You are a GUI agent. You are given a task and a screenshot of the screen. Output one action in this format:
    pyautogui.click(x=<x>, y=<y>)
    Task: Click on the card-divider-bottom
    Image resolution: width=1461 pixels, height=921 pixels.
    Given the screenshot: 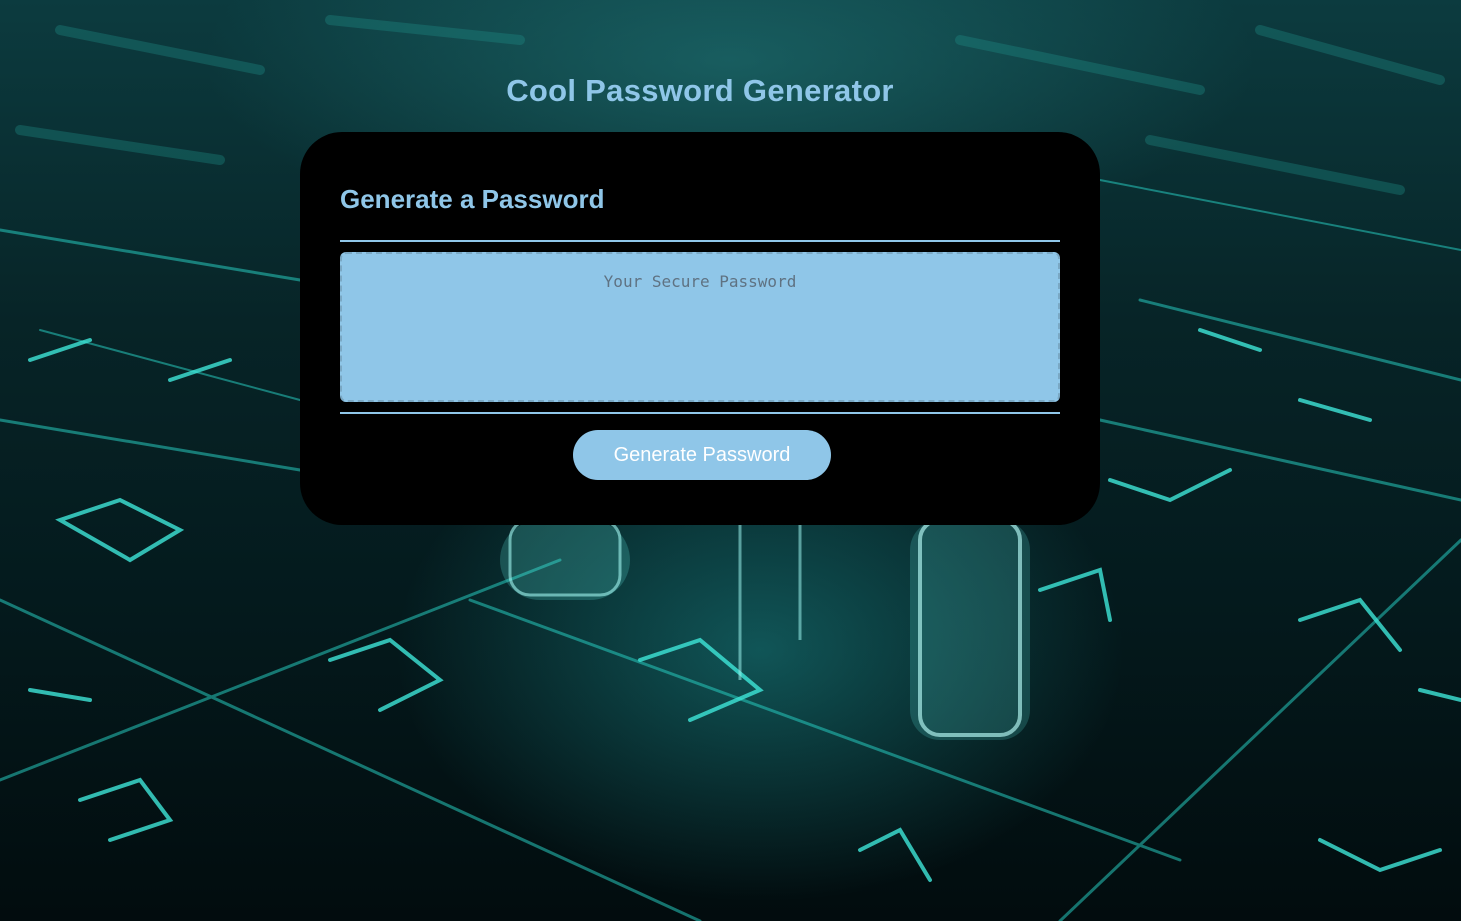 What is the action you would take?
    pyautogui.click(x=700, y=413)
    